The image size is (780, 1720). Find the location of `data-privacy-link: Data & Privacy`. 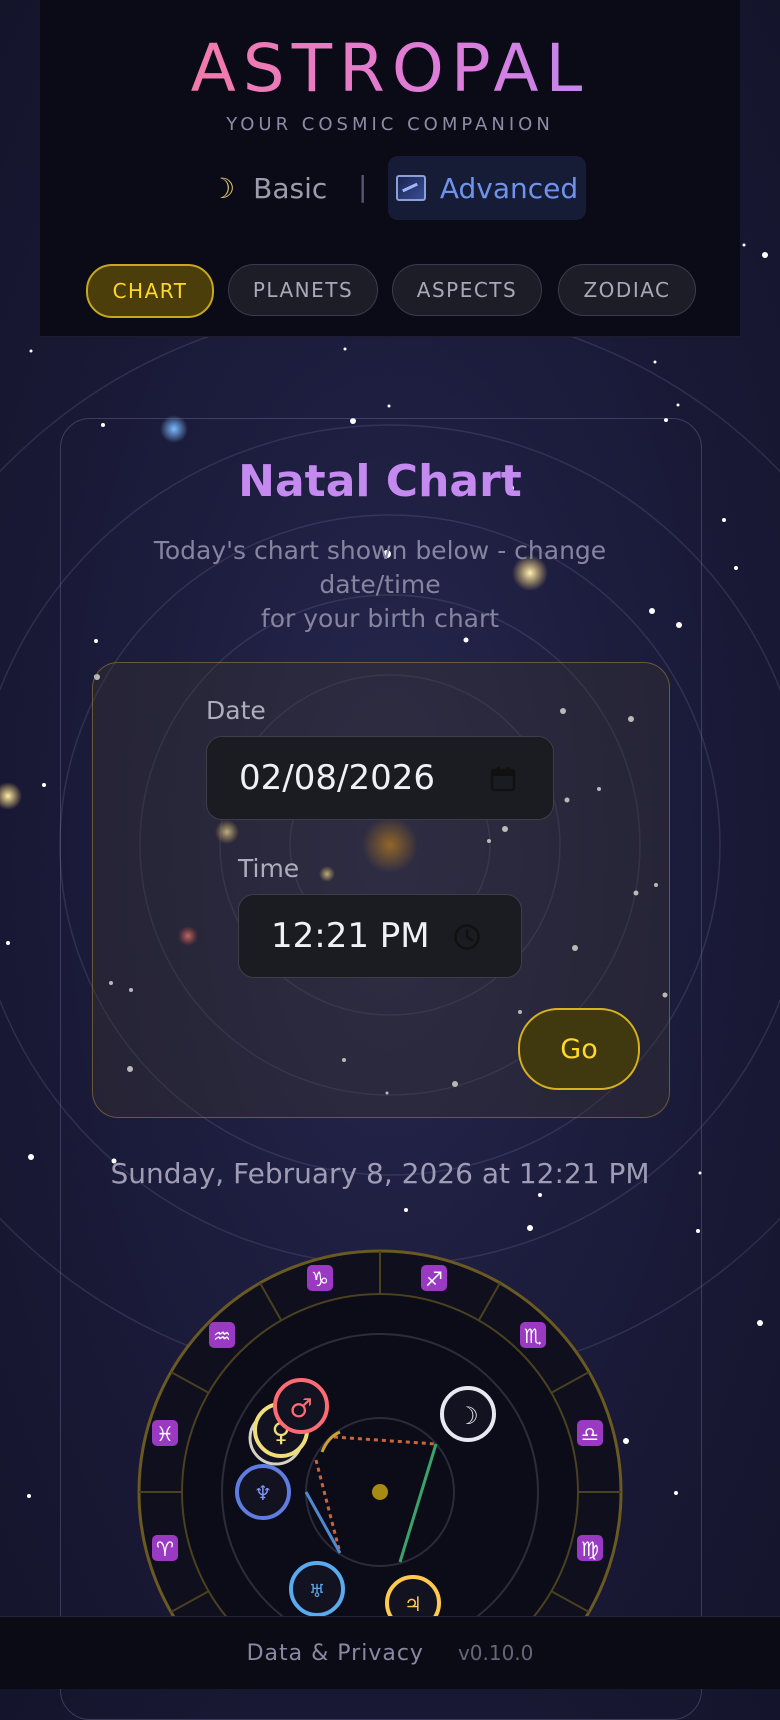

data-privacy-link: Data & Privacy is located at coordinates (335, 1653).